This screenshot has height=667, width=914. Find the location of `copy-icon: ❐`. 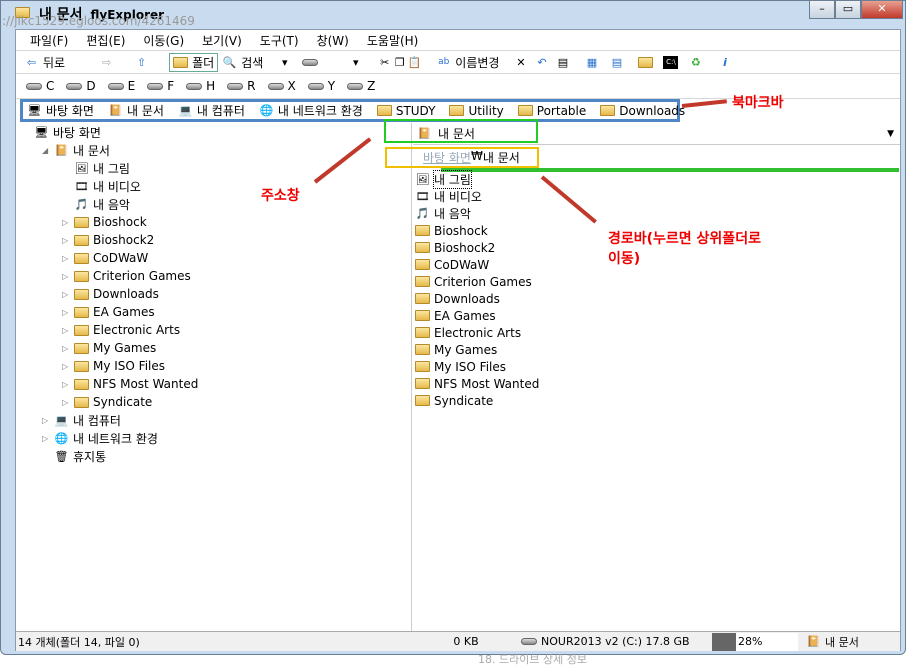

copy-icon: ❐ is located at coordinates (399, 62).